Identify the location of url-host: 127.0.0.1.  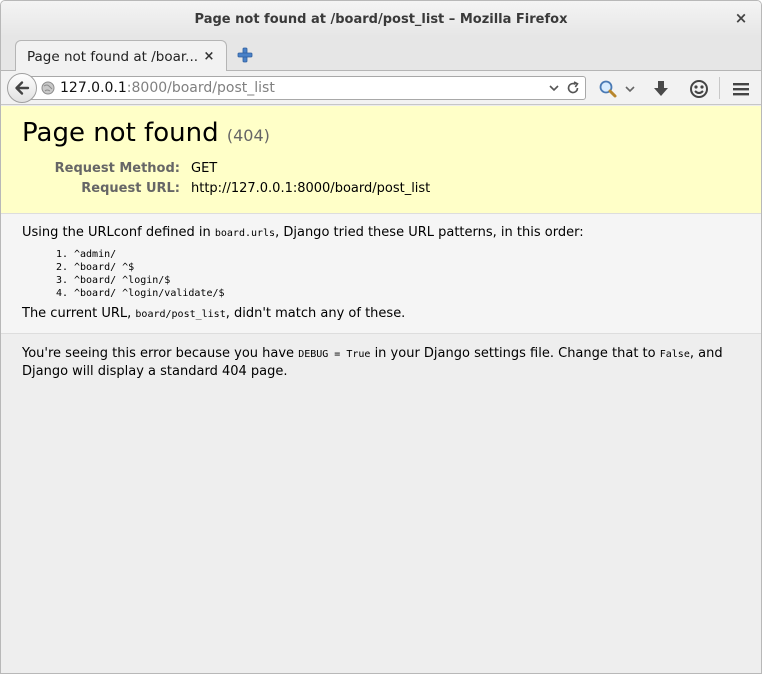
(93, 88).